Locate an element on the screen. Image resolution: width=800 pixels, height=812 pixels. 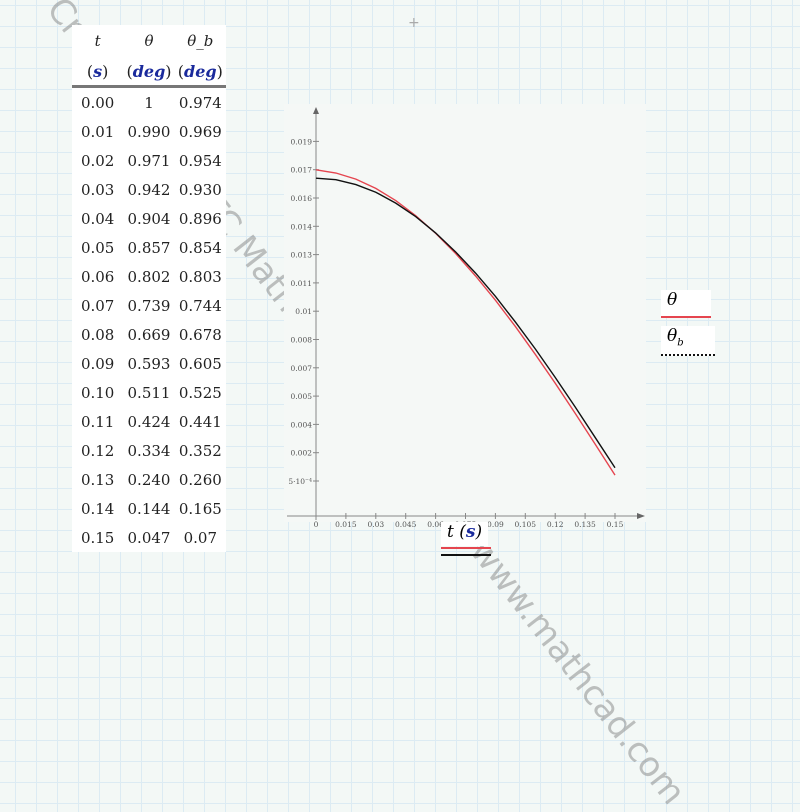
y-tick-label: 0.017 is located at coordinates (302, 170).